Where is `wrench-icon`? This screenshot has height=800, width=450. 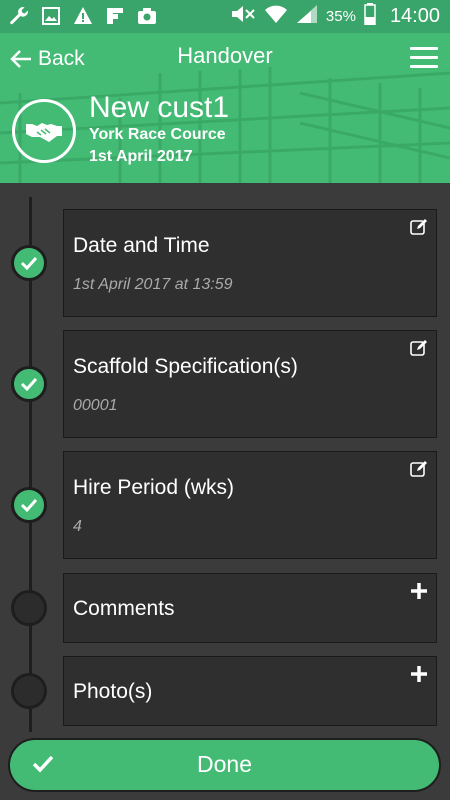 wrench-icon is located at coordinates (19, 16).